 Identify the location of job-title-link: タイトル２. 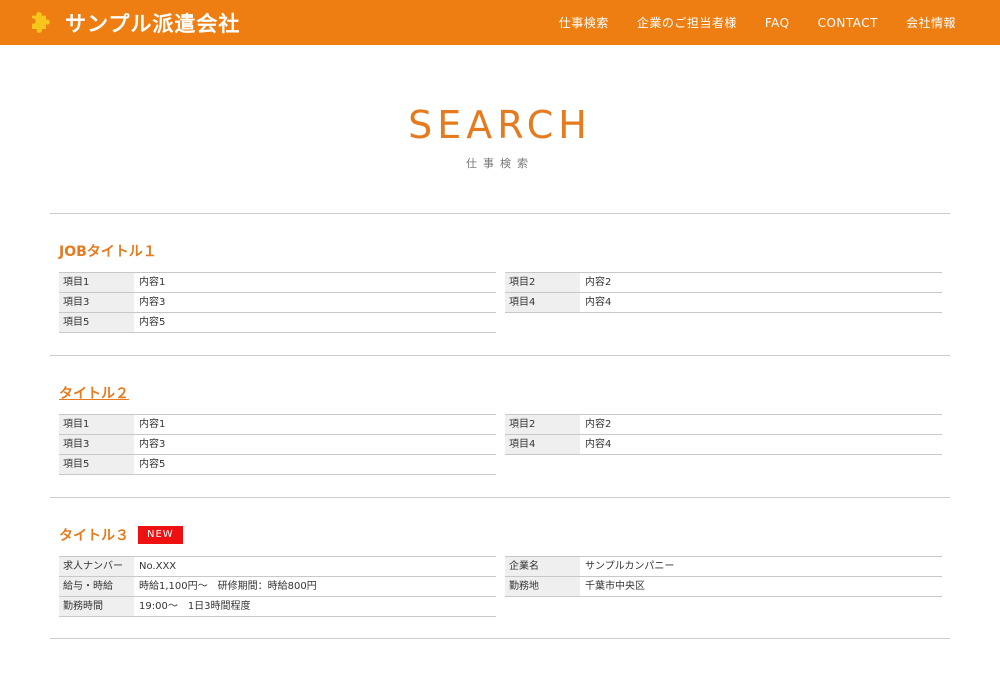
(94, 393).